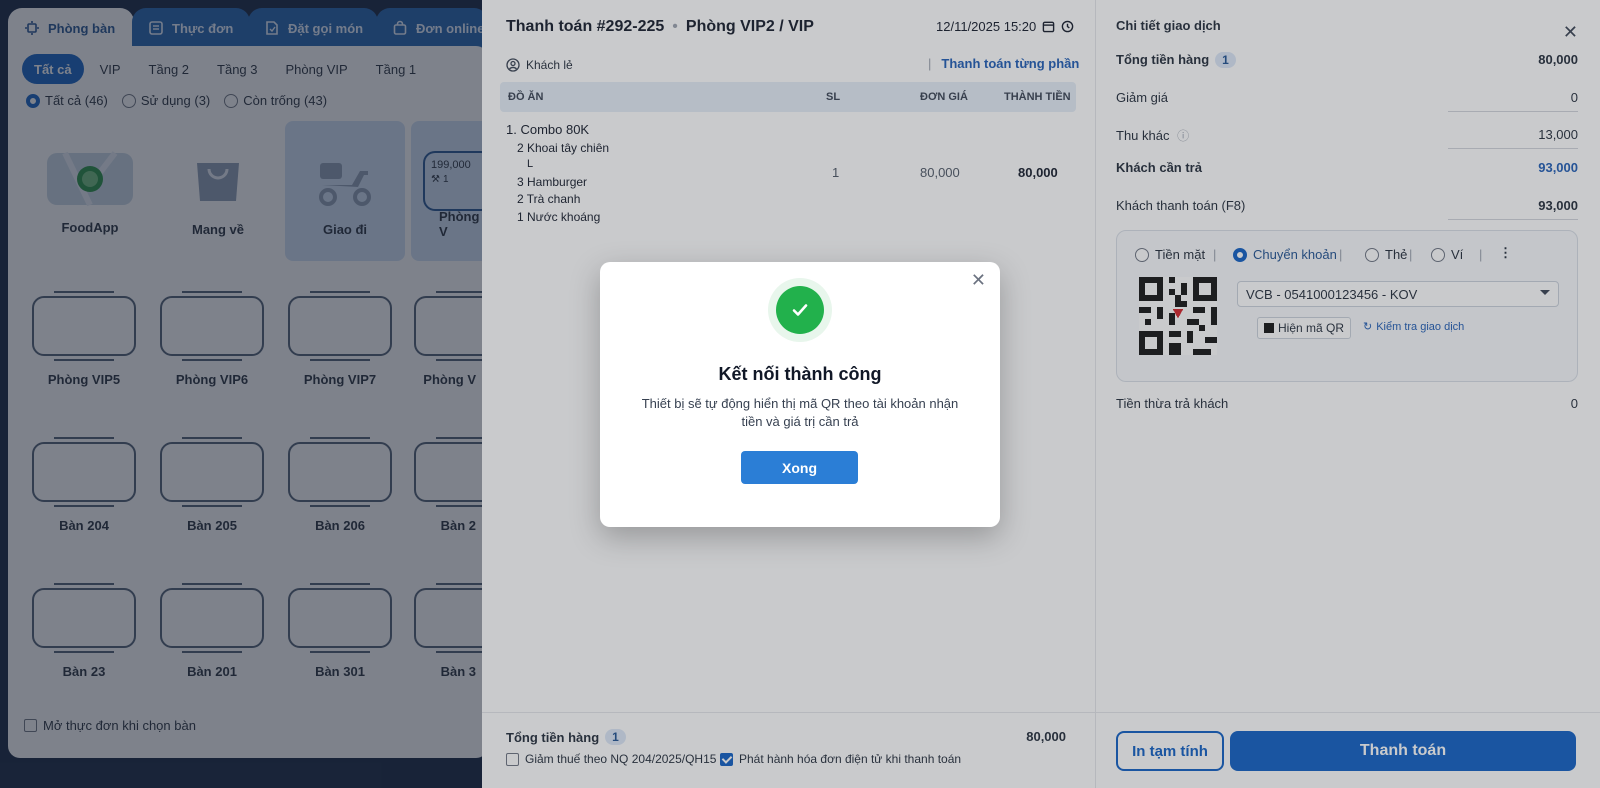  I want to click on success-badge, so click(800, 310).